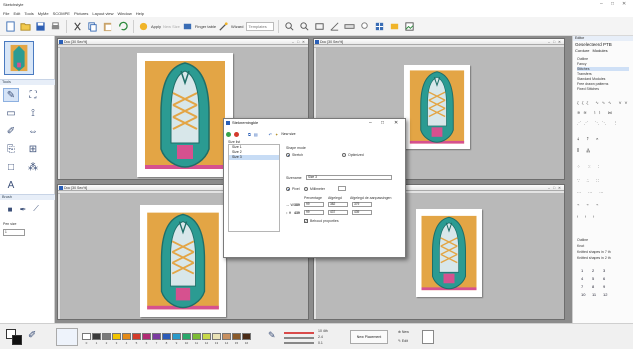 This screenshot has width=633, height=349. Describe the element at coordinates (77, 26) in the screenshot. I see `cut-icon` at that location.